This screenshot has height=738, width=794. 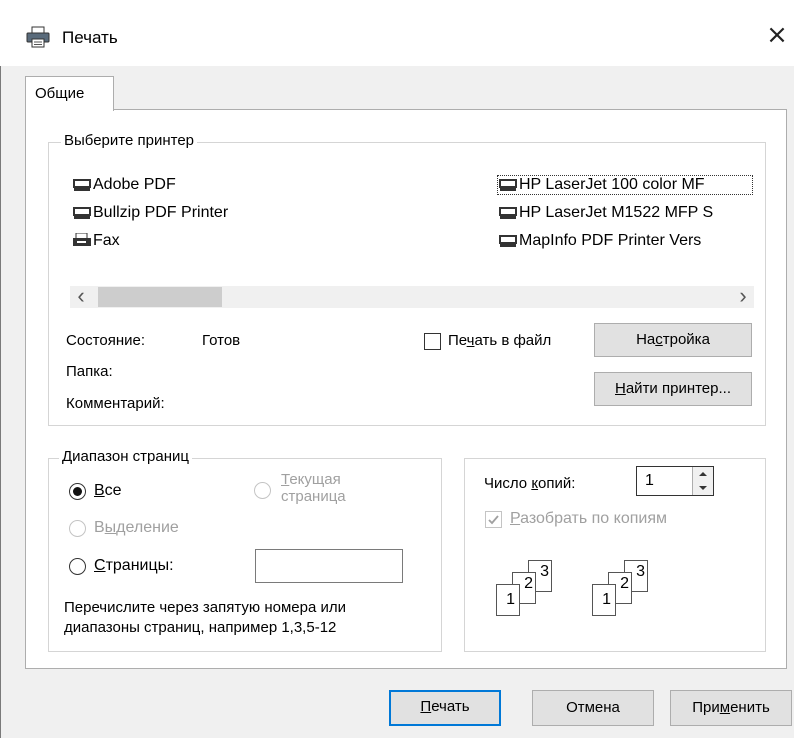 What do you see at coordinates (134, 184) in the screenshot?
I see `printer-name: Adobe PDF` at bounding box center [134, 184].